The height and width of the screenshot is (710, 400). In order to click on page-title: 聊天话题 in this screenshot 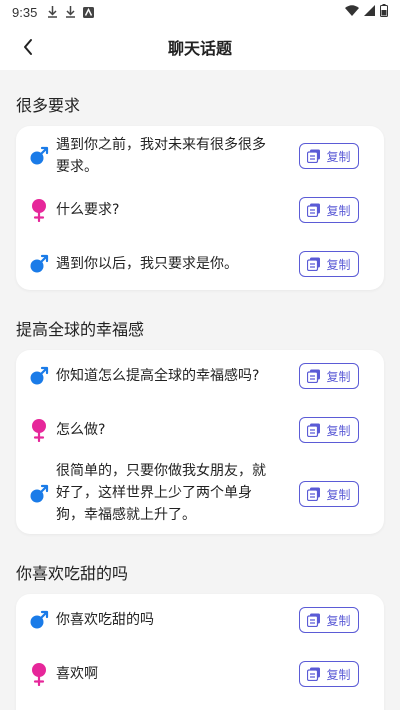, I will do `click(199, 48)`.